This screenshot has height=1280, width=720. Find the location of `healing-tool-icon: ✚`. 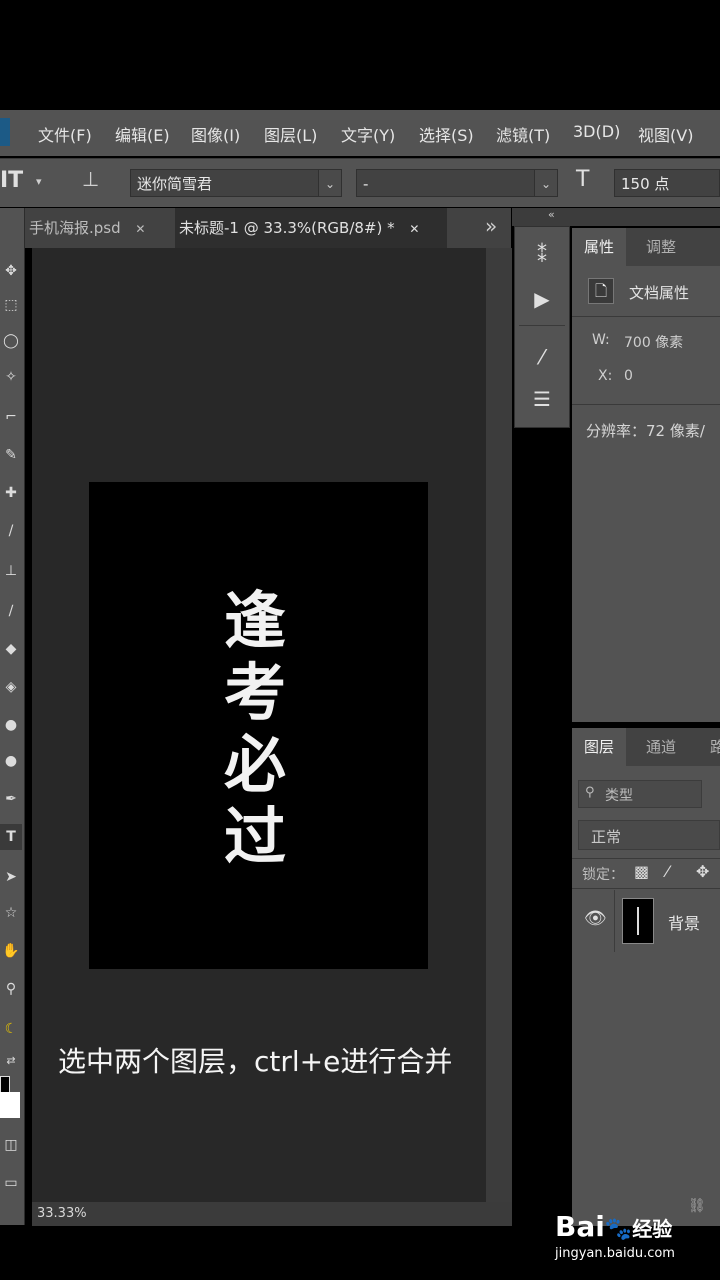

healing-tool-icon: ✚ is located at coordinates (11, 493).